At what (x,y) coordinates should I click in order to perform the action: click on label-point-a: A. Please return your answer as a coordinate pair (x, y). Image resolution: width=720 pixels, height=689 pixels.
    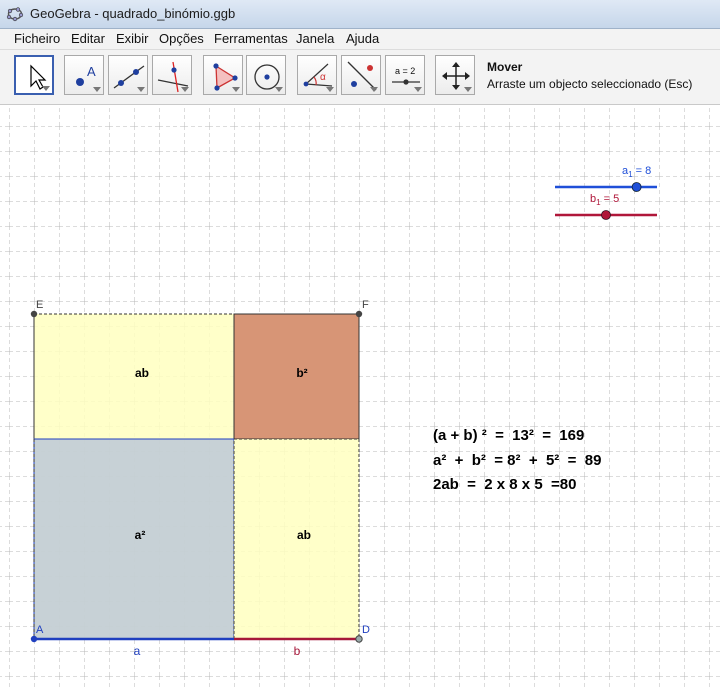
    Looking at the image, I should click on (40, 630).